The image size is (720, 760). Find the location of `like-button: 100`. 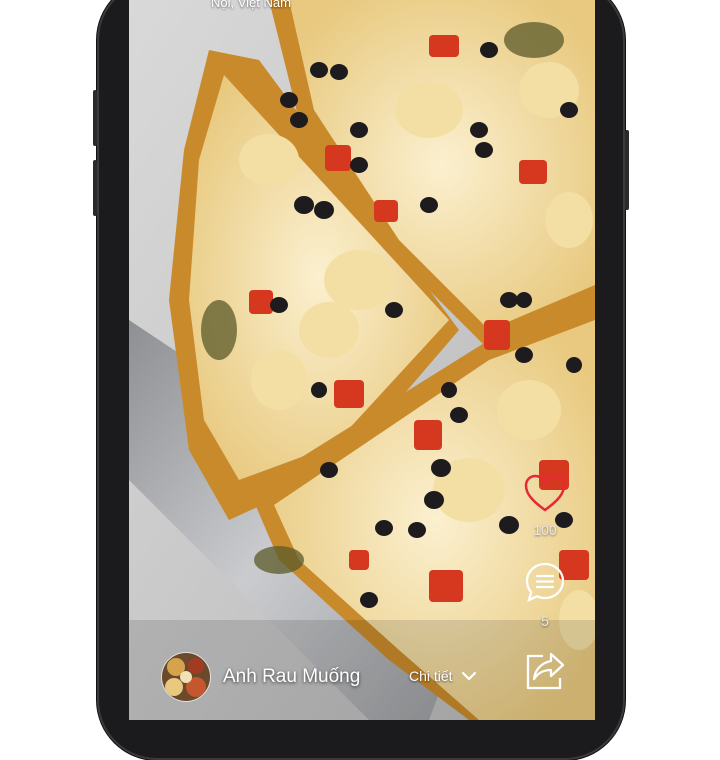

like-button: 100 is located at coordinates (545, 505).